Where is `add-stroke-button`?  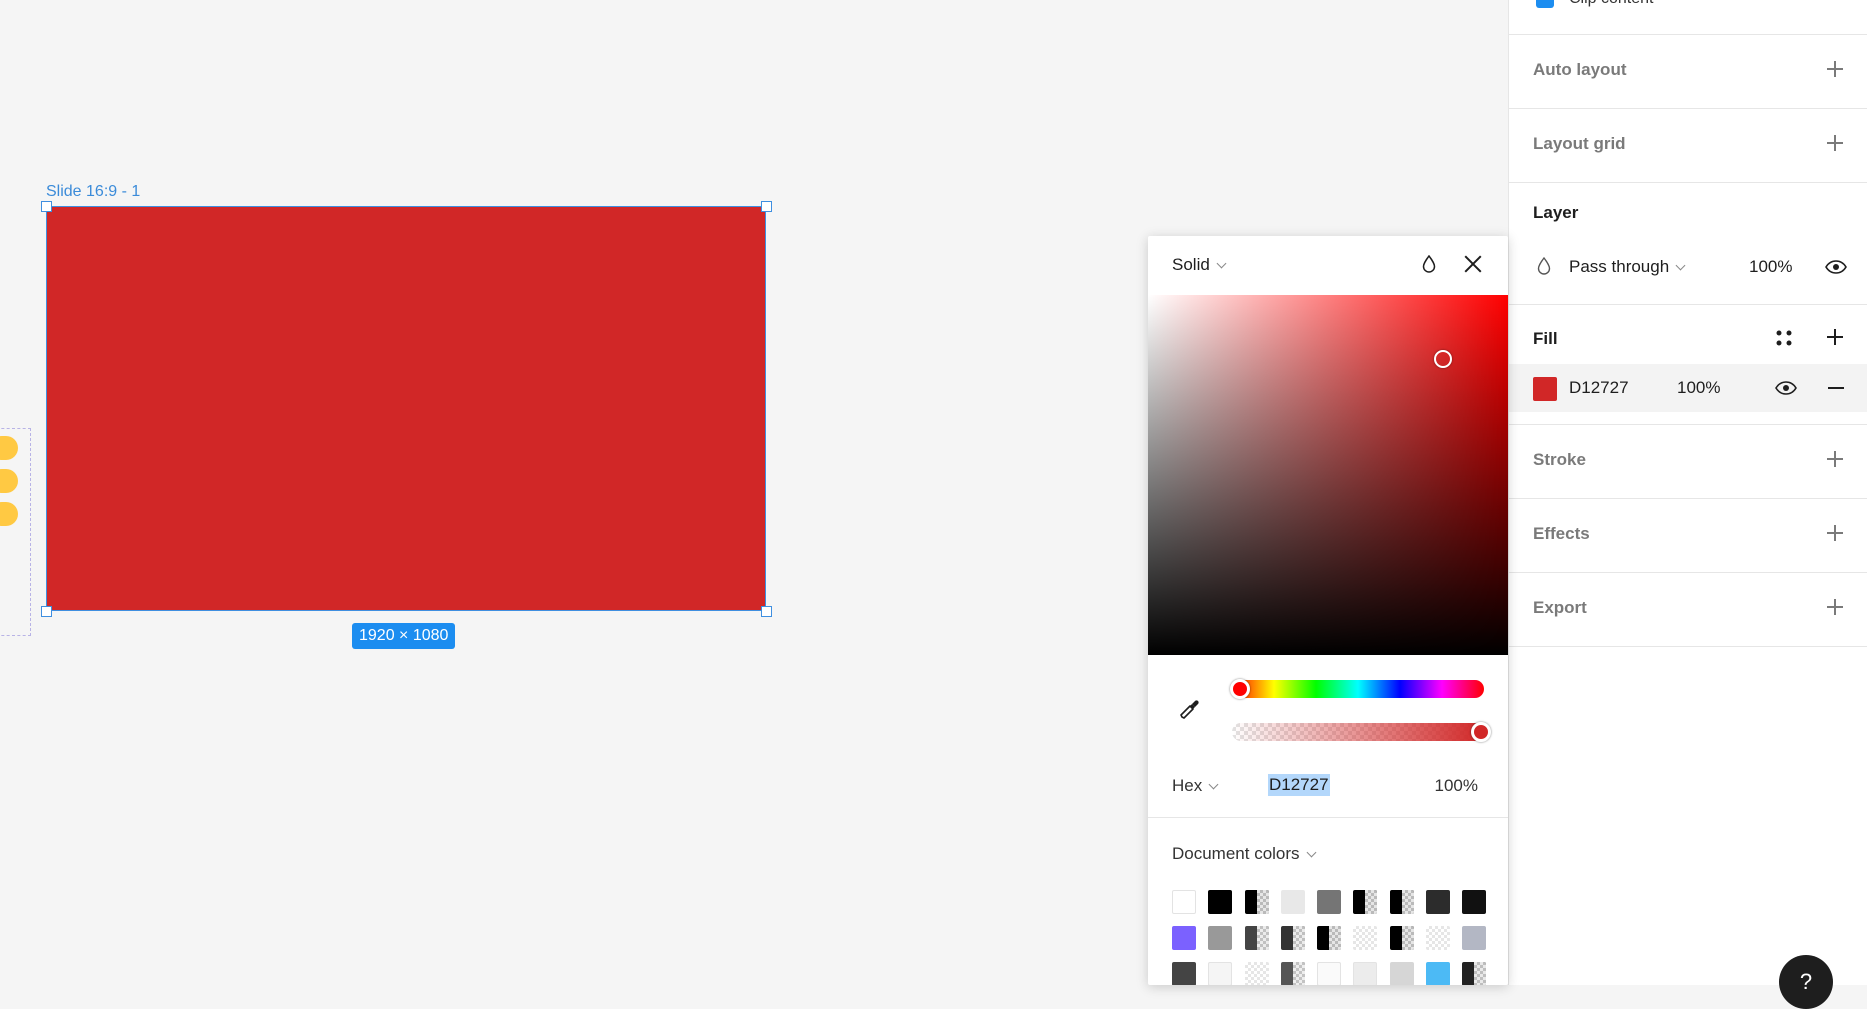 add-stroke-button is located at coordinates (1835, 459).